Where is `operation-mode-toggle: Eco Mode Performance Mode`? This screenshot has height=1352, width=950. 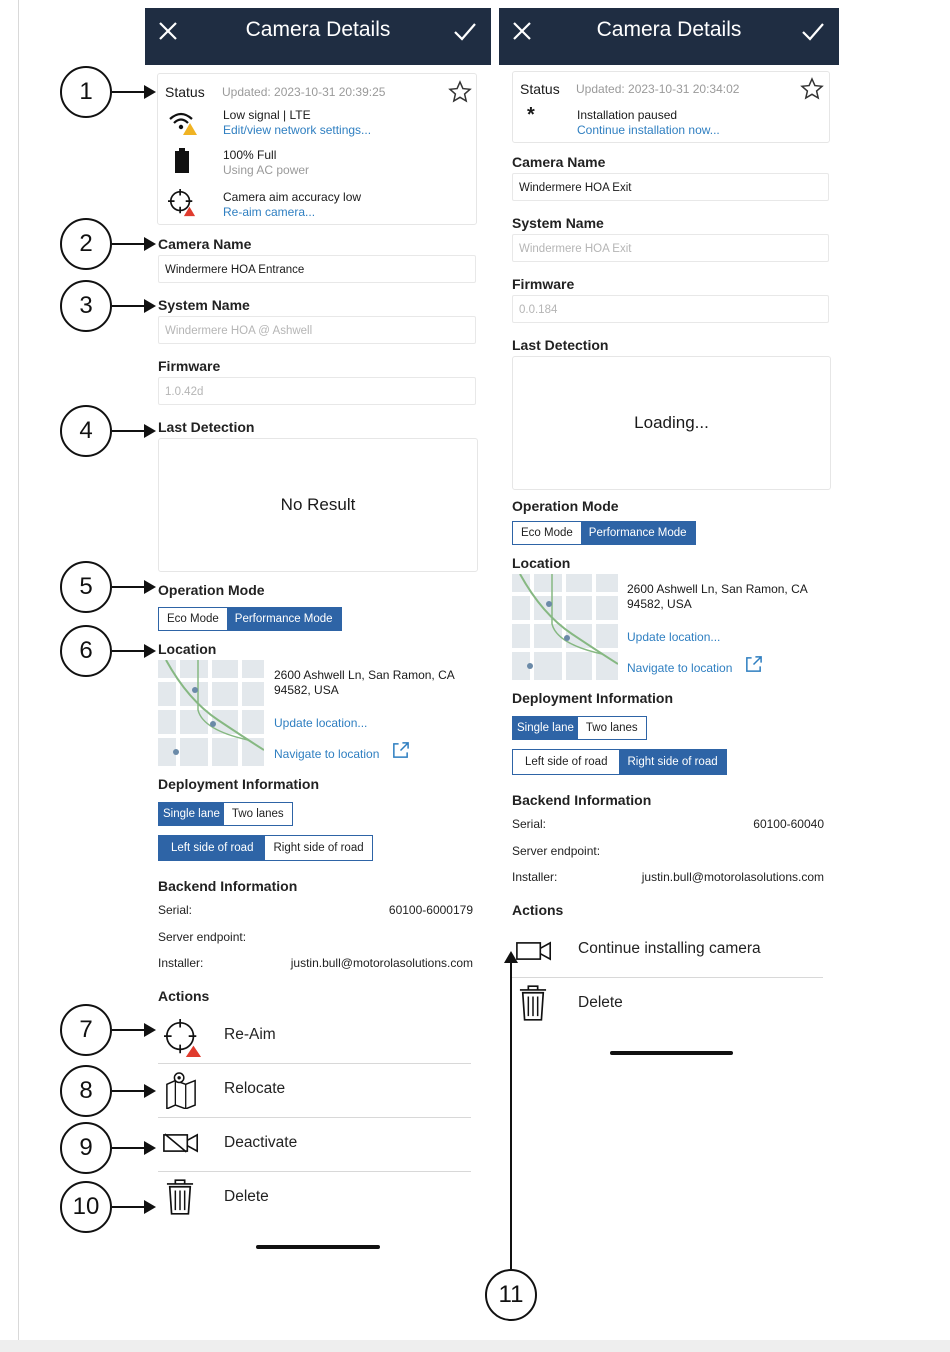 operation-mode-toggle: Eco Mode Performance Mode is located at coordinates (604, 533).